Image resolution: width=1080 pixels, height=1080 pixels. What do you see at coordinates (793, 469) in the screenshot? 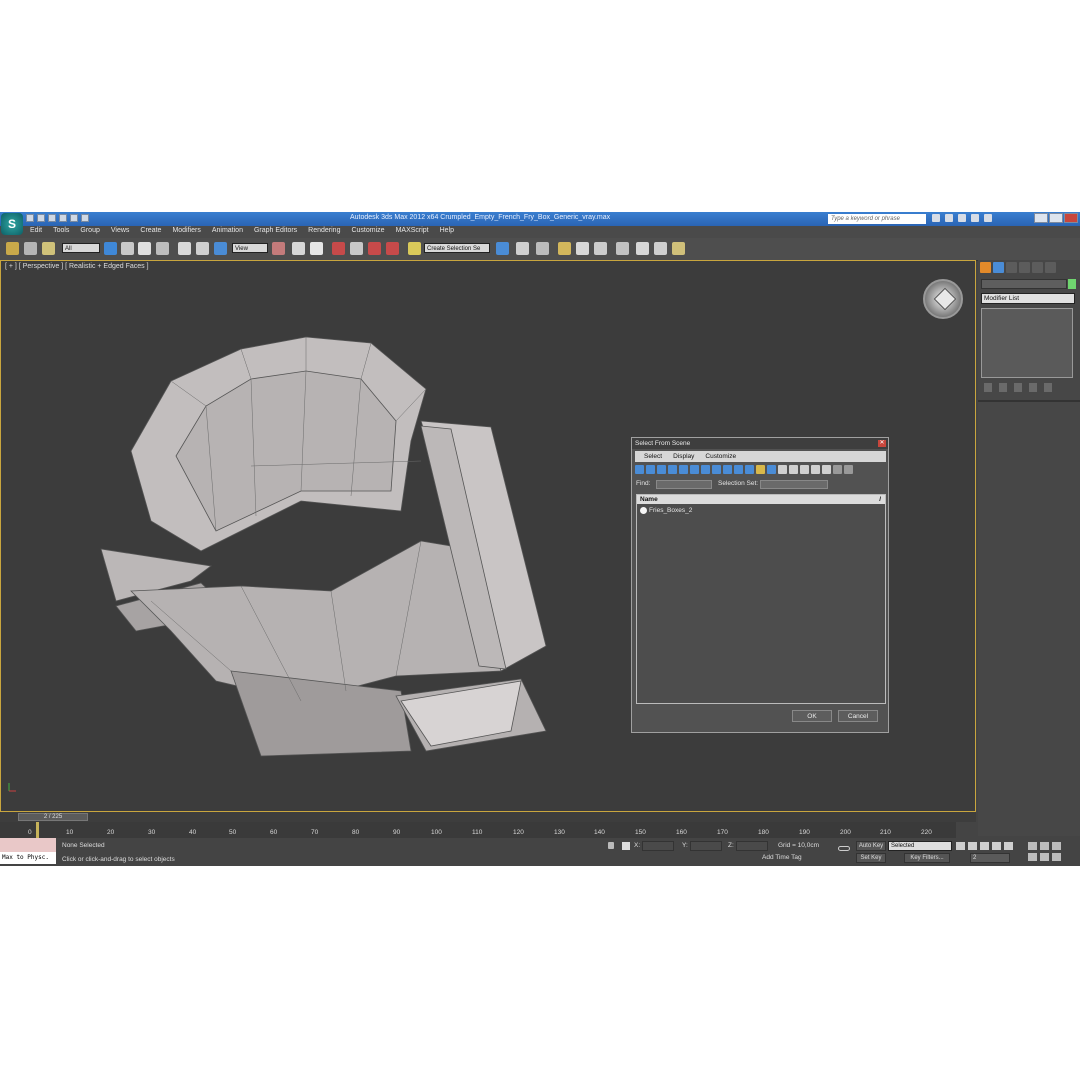
I see `display-invert-icon` at bounding box center [793, 469].